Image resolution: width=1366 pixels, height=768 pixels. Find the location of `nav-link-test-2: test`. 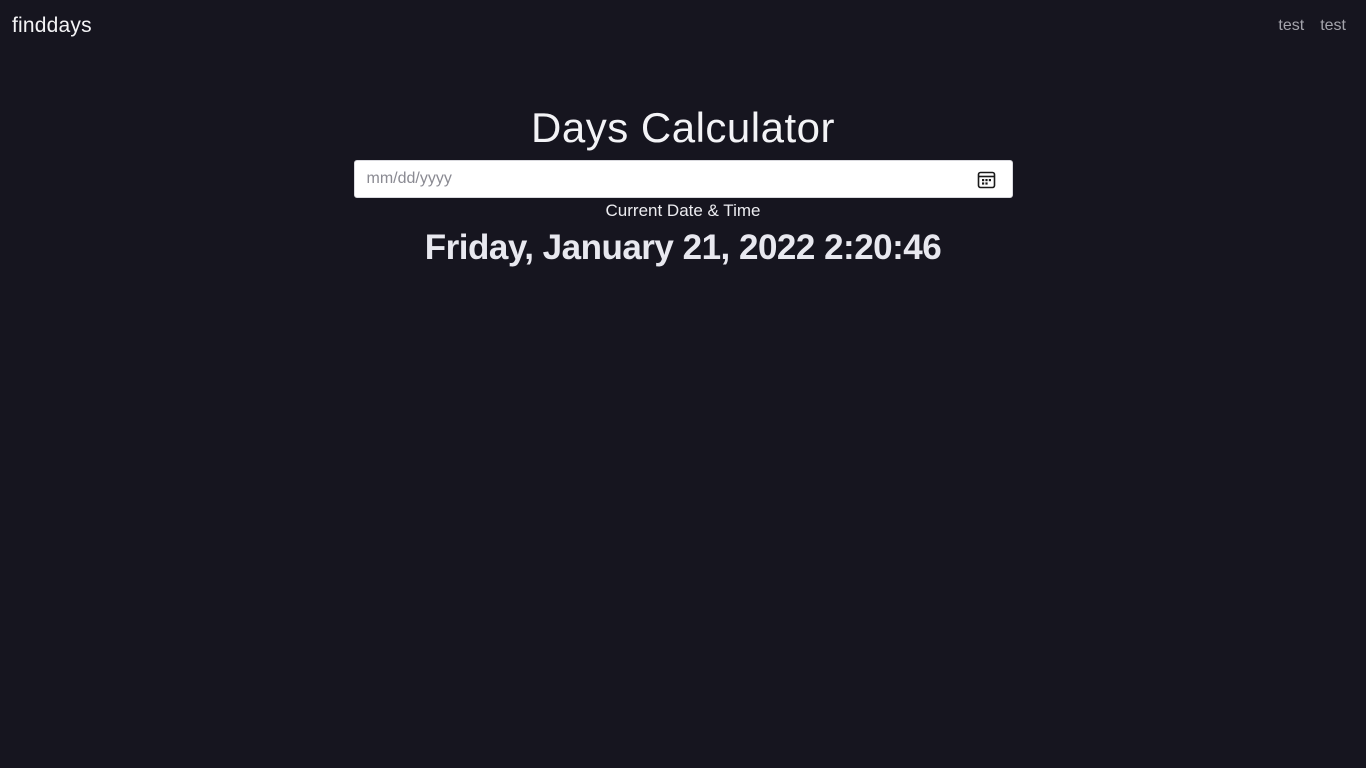

nav-link-test-2: test is located at coordinates (1333, 26).